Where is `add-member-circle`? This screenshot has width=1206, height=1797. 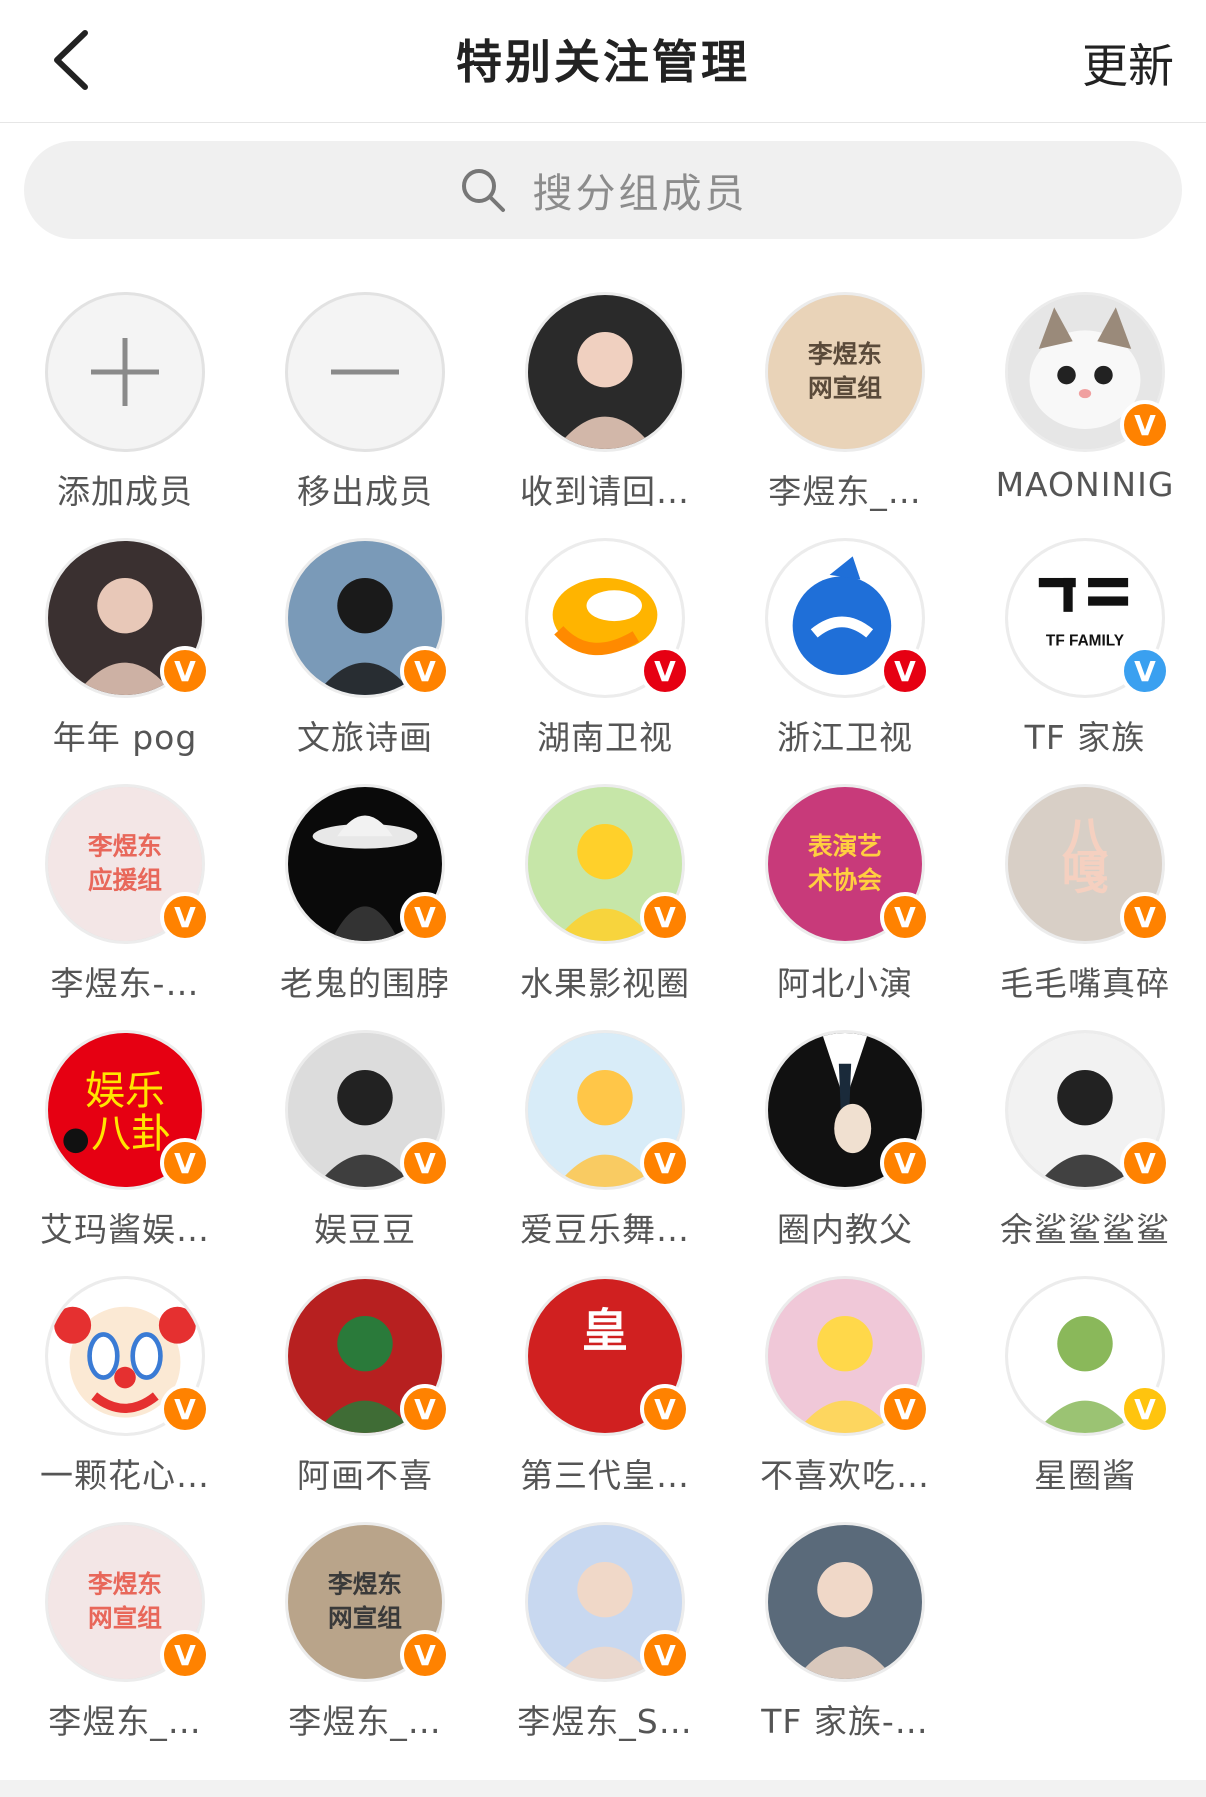 add-member-circle is located at coordinates (125, 372).